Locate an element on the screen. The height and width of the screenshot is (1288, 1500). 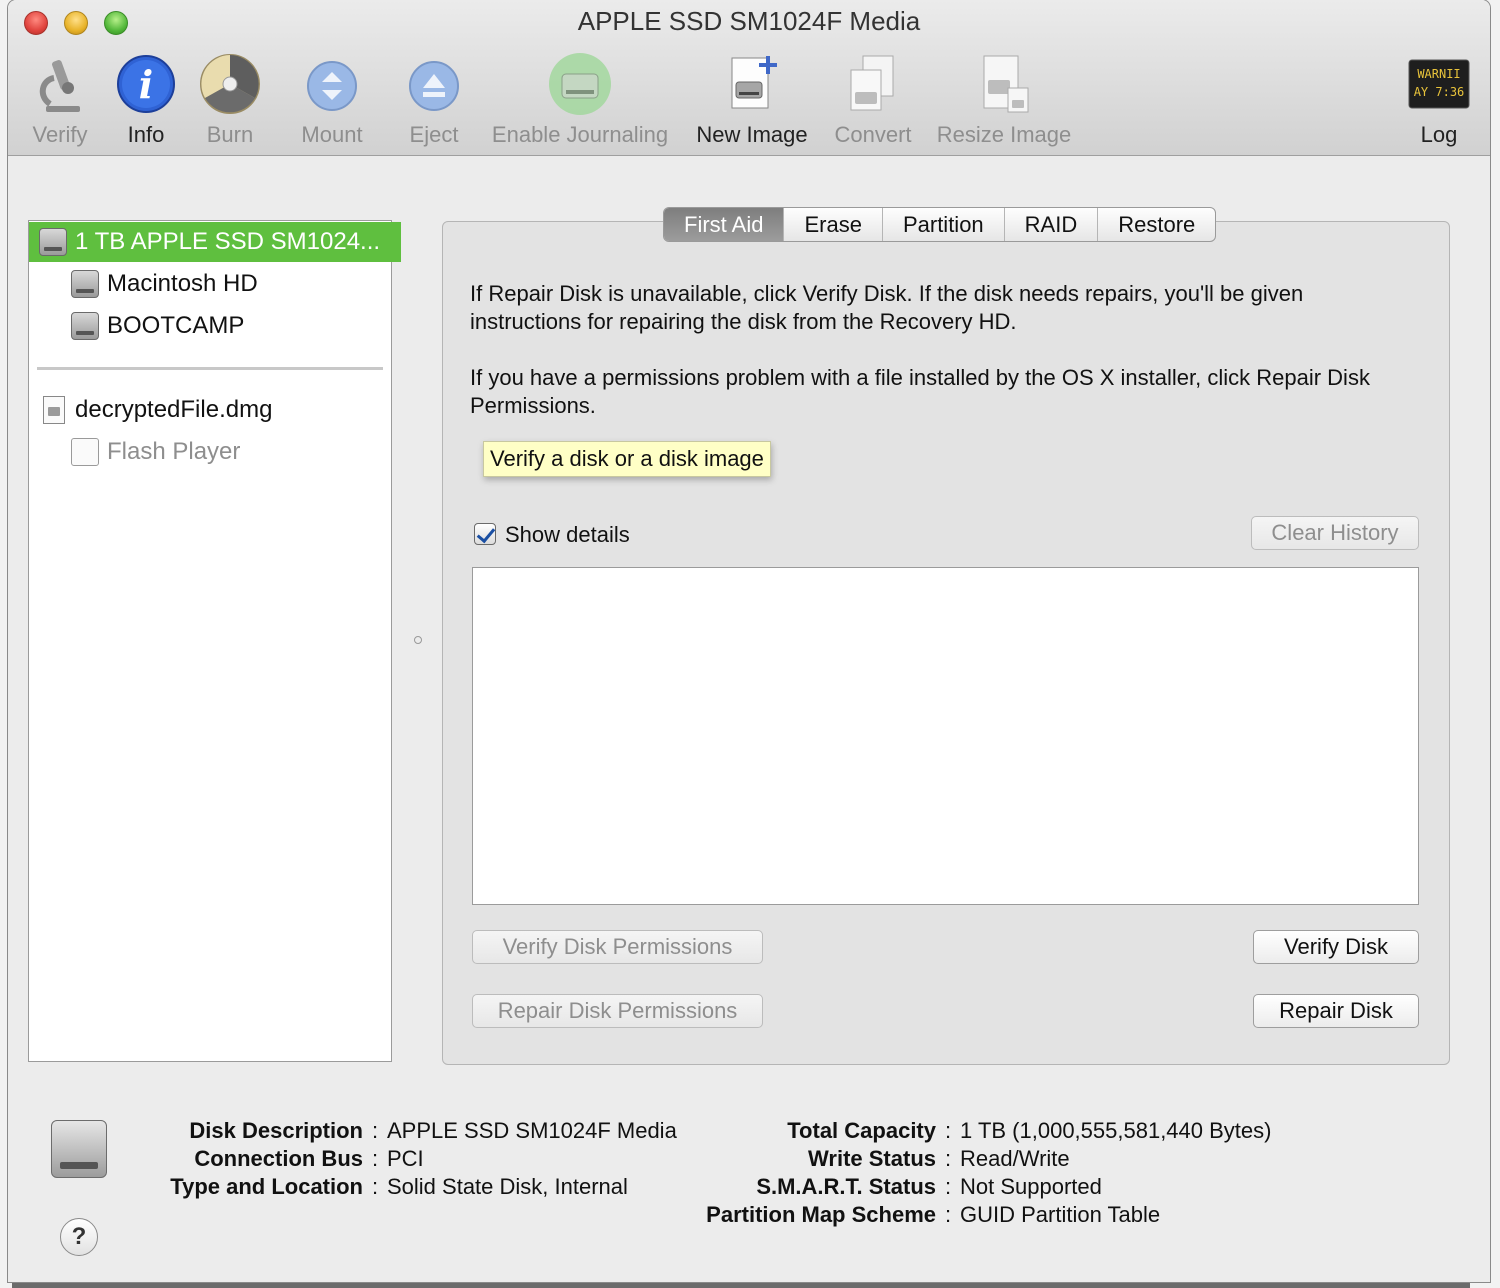
info-toolbar-button: i Info is located at coordinates (146, 100).